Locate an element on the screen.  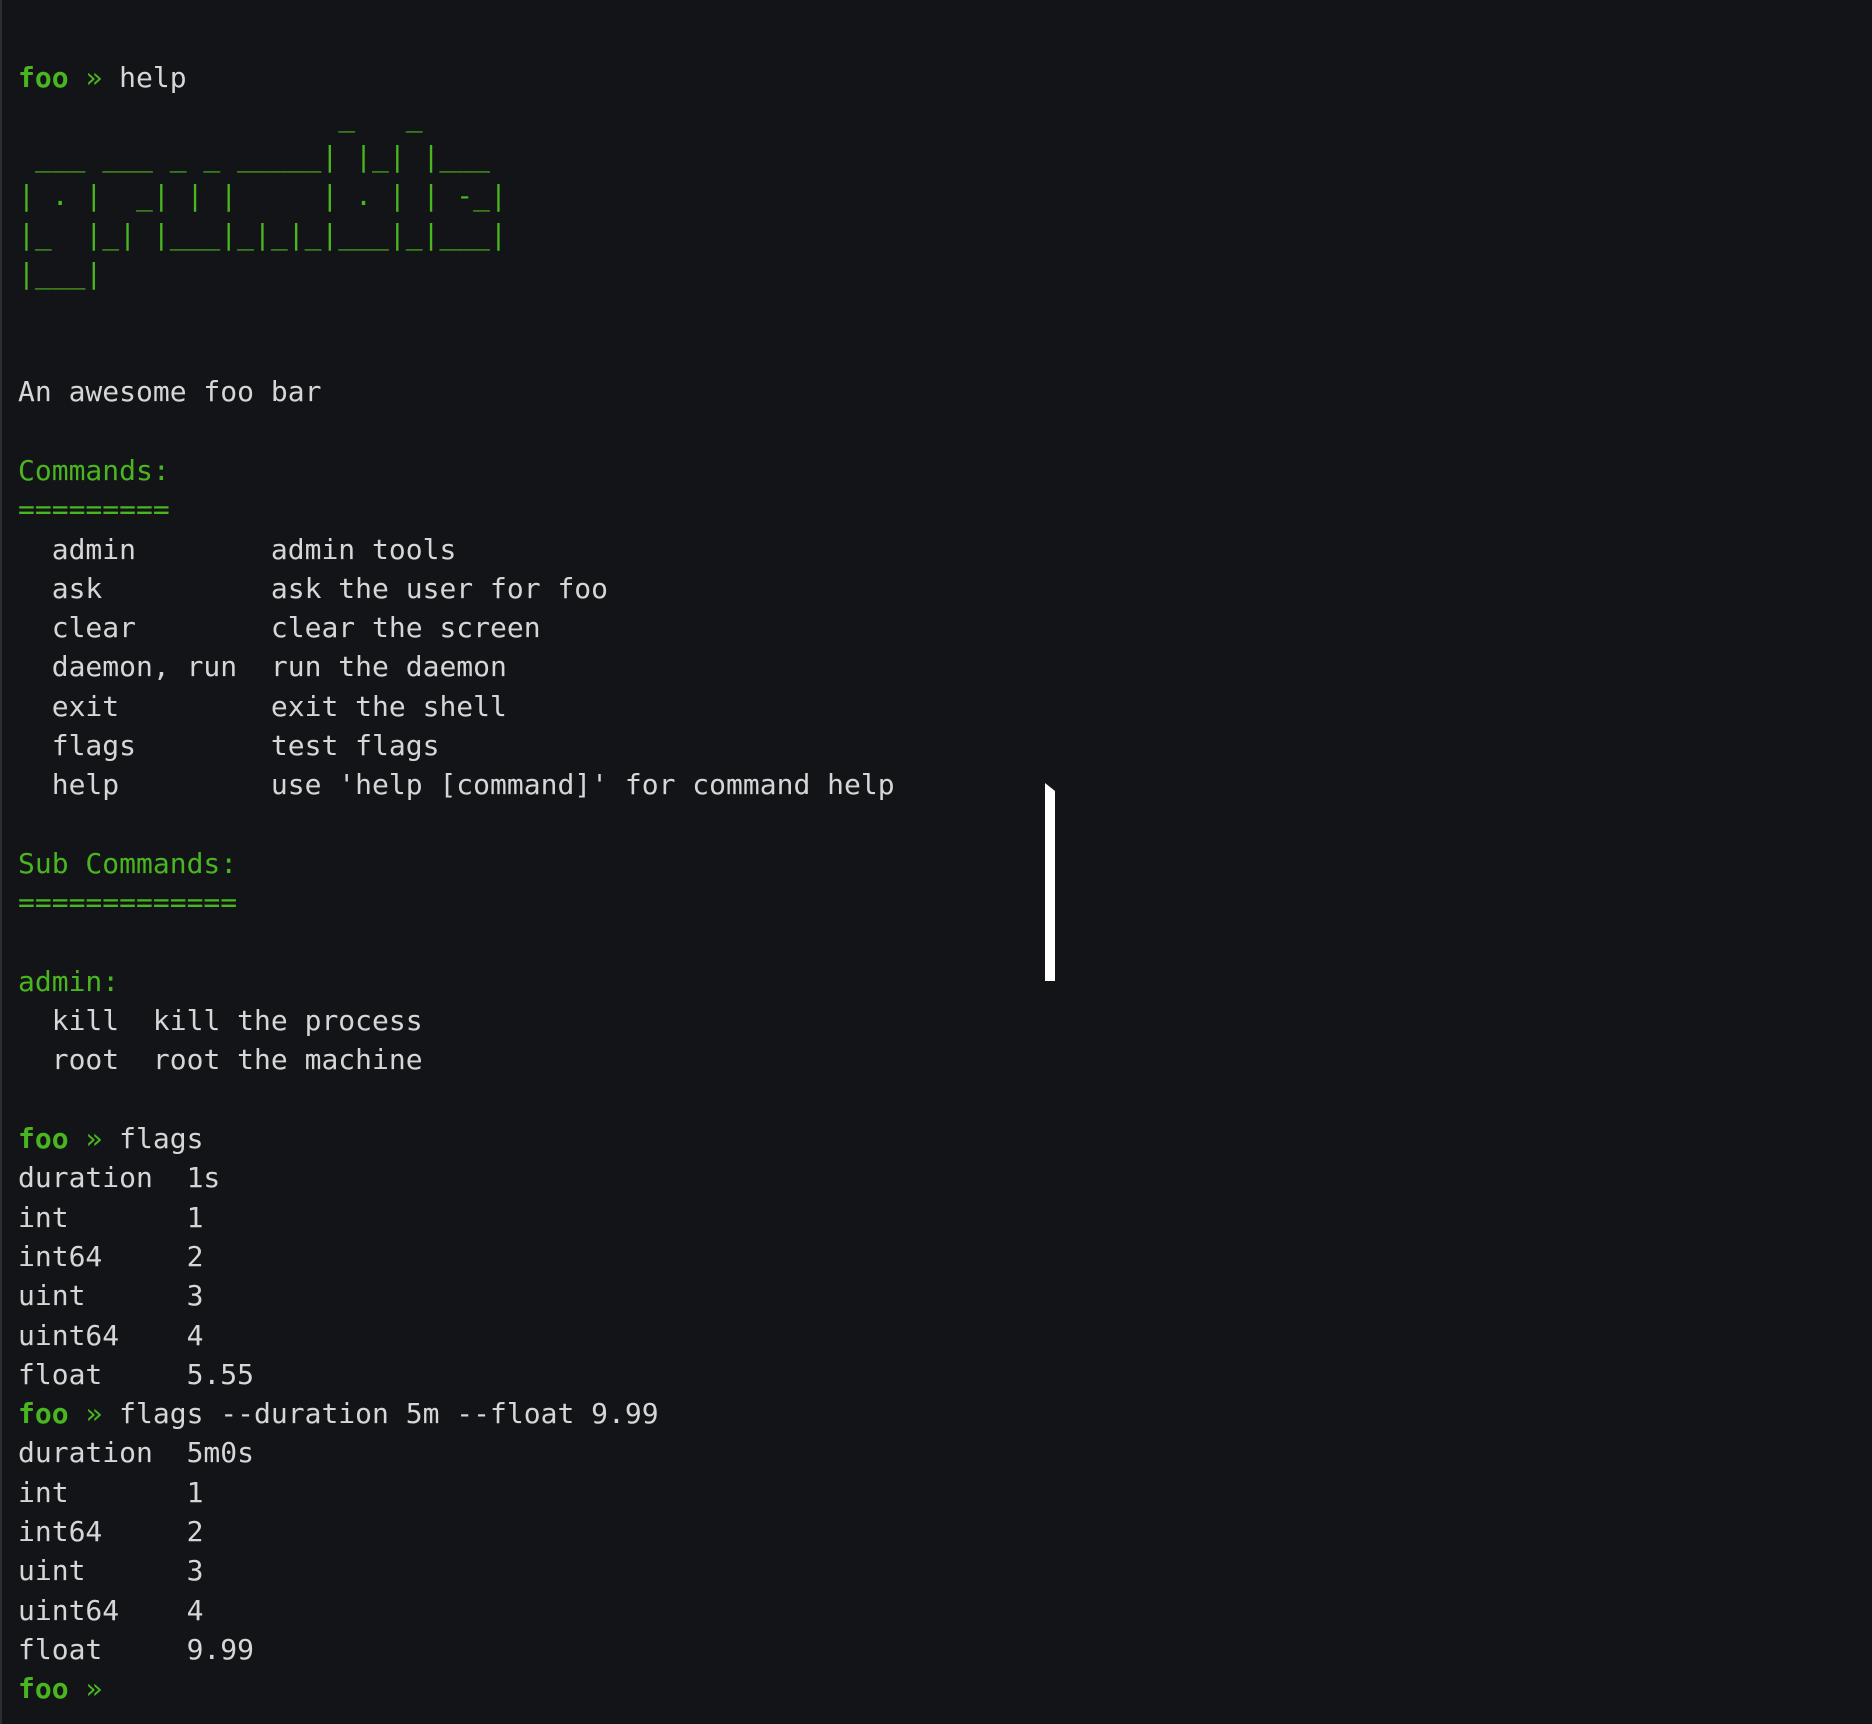
command-row-name: clear is located at coordinates (161, 628).